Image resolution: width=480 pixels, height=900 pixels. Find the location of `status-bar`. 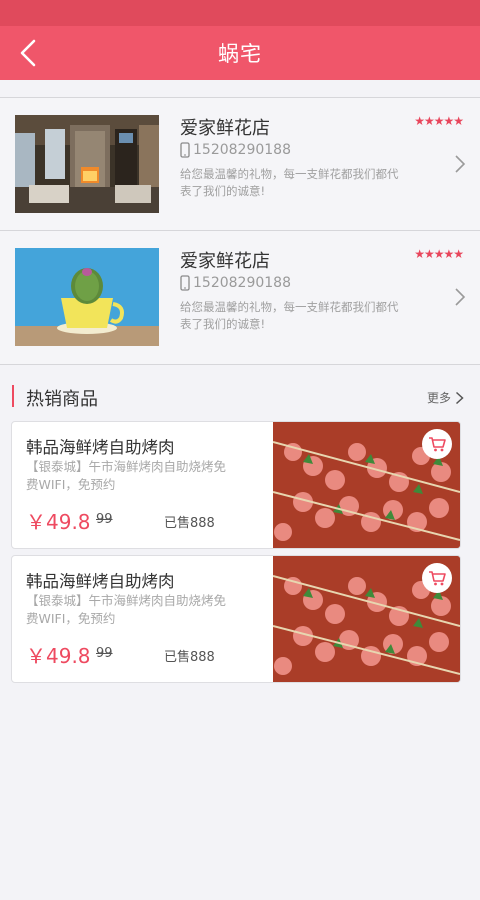

status-bar is located at coordinates (240, 13).